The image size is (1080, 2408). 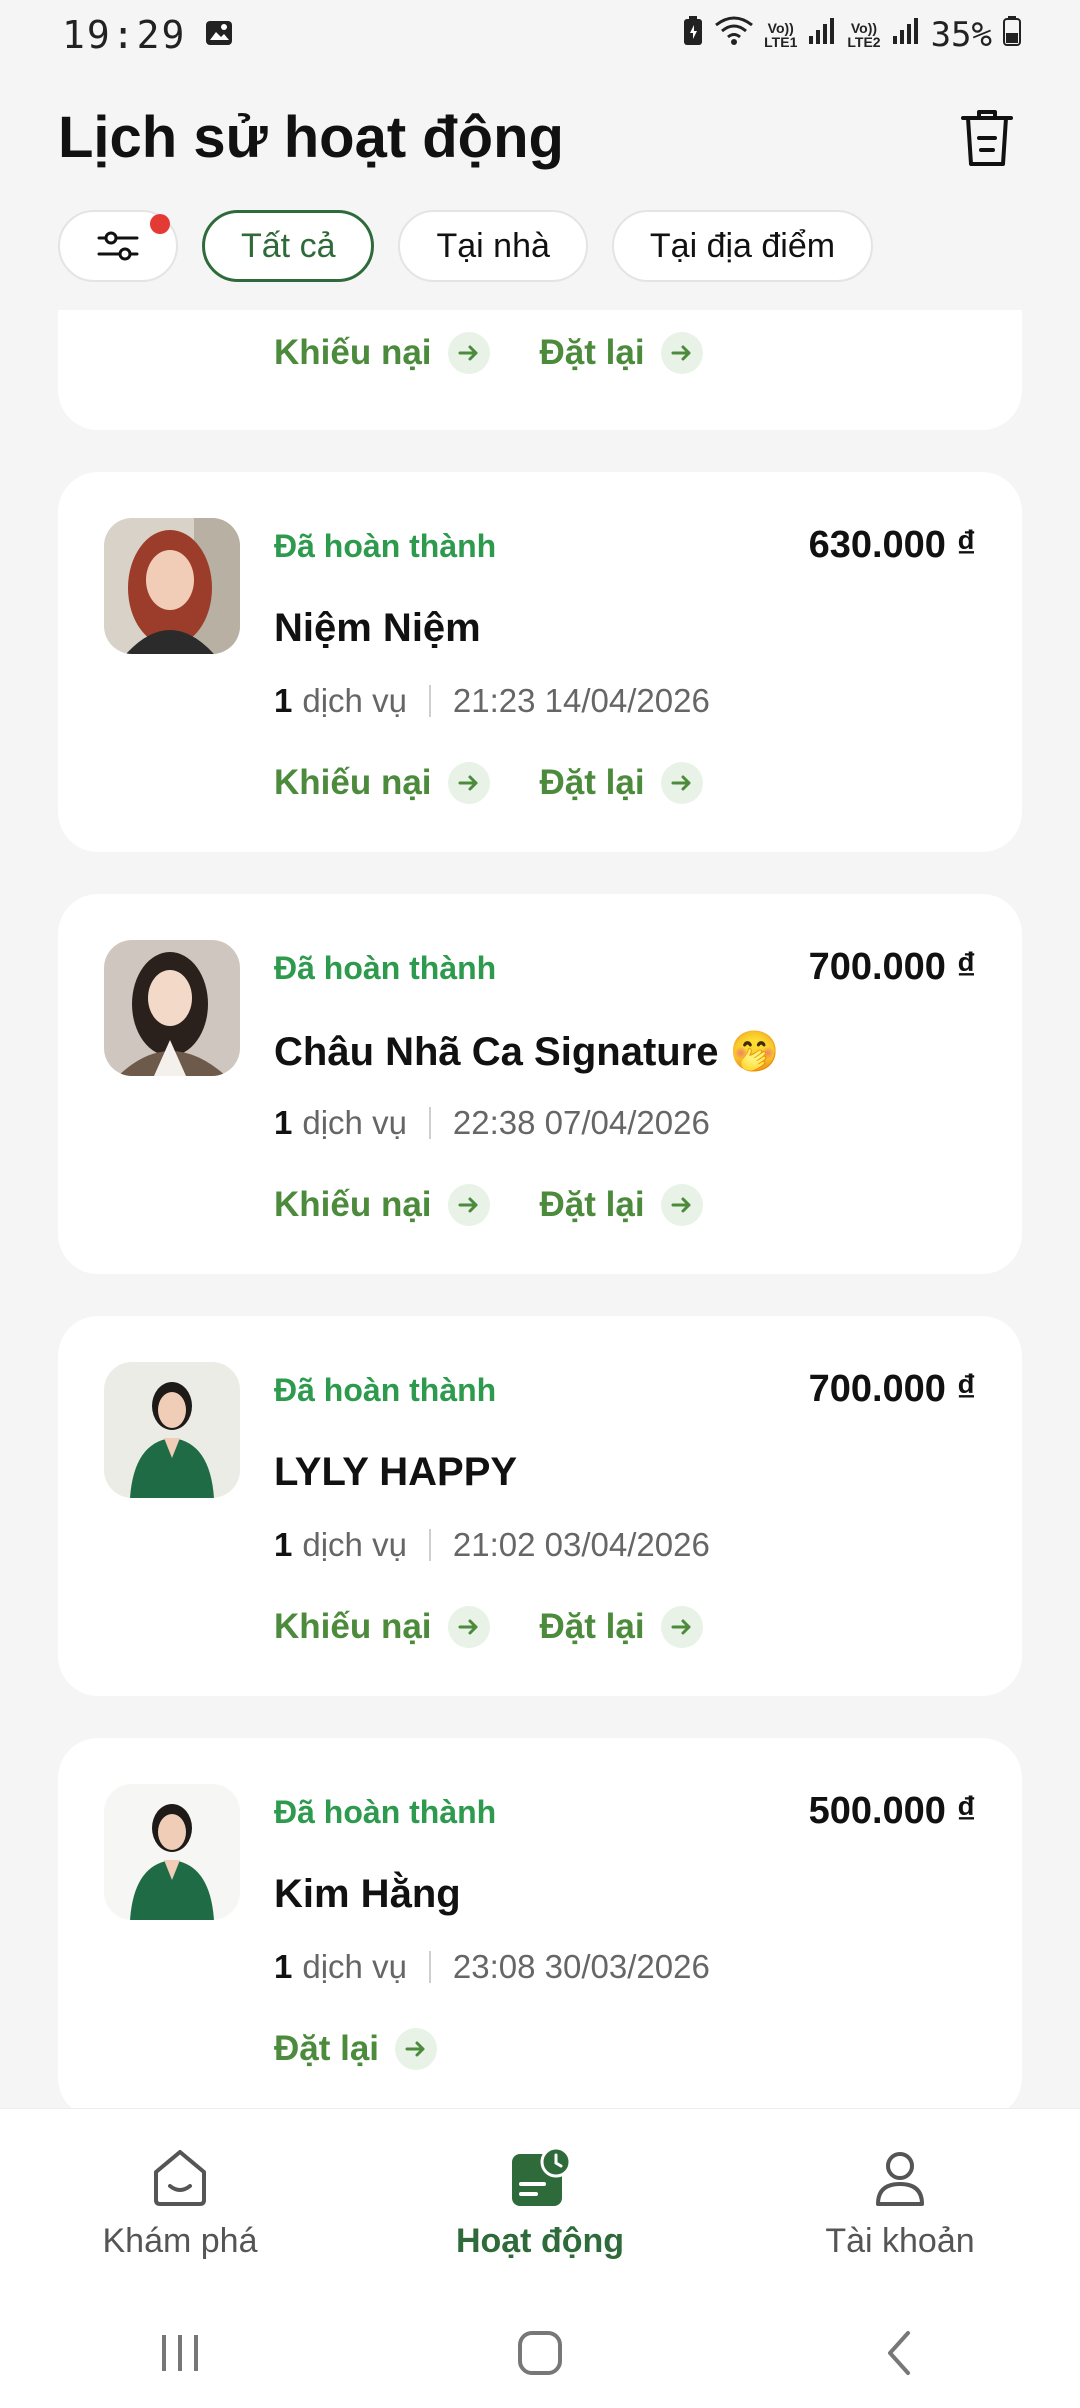 I want to click on booking-meta: 1 dịch vụ 21:23 14/04/2026, so click(x=492, y=701).